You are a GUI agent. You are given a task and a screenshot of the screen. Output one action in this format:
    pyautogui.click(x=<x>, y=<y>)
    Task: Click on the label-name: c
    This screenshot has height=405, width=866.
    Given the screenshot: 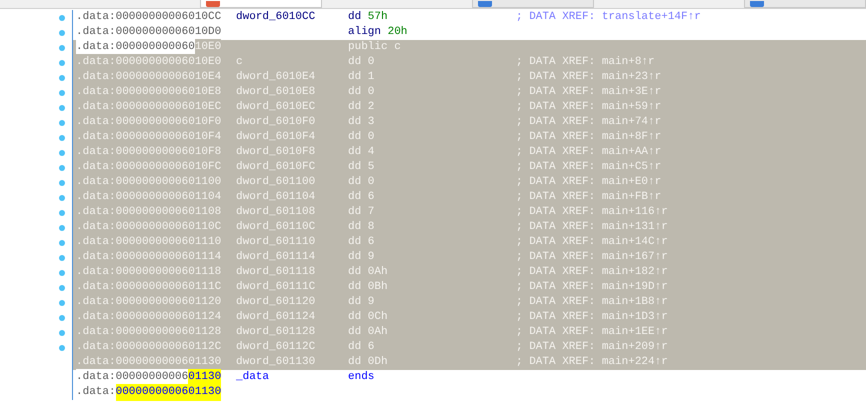 What is the action you would take?
    pyautogui.click(x=239, y=62)
    